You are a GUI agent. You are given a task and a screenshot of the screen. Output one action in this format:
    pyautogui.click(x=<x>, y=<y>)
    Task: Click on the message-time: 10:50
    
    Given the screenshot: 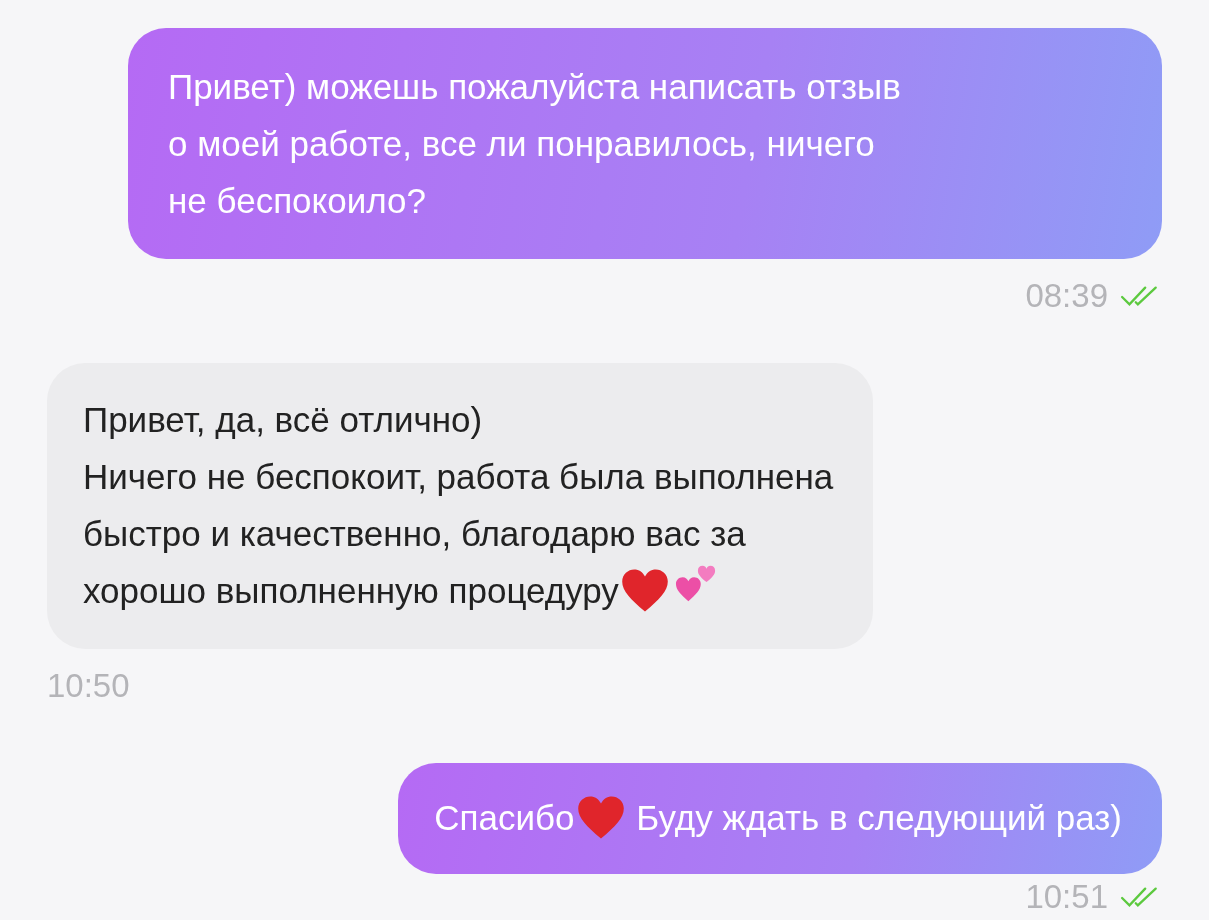 What is the action you would take?
    pyautogui.click(x=88, y=686)
    